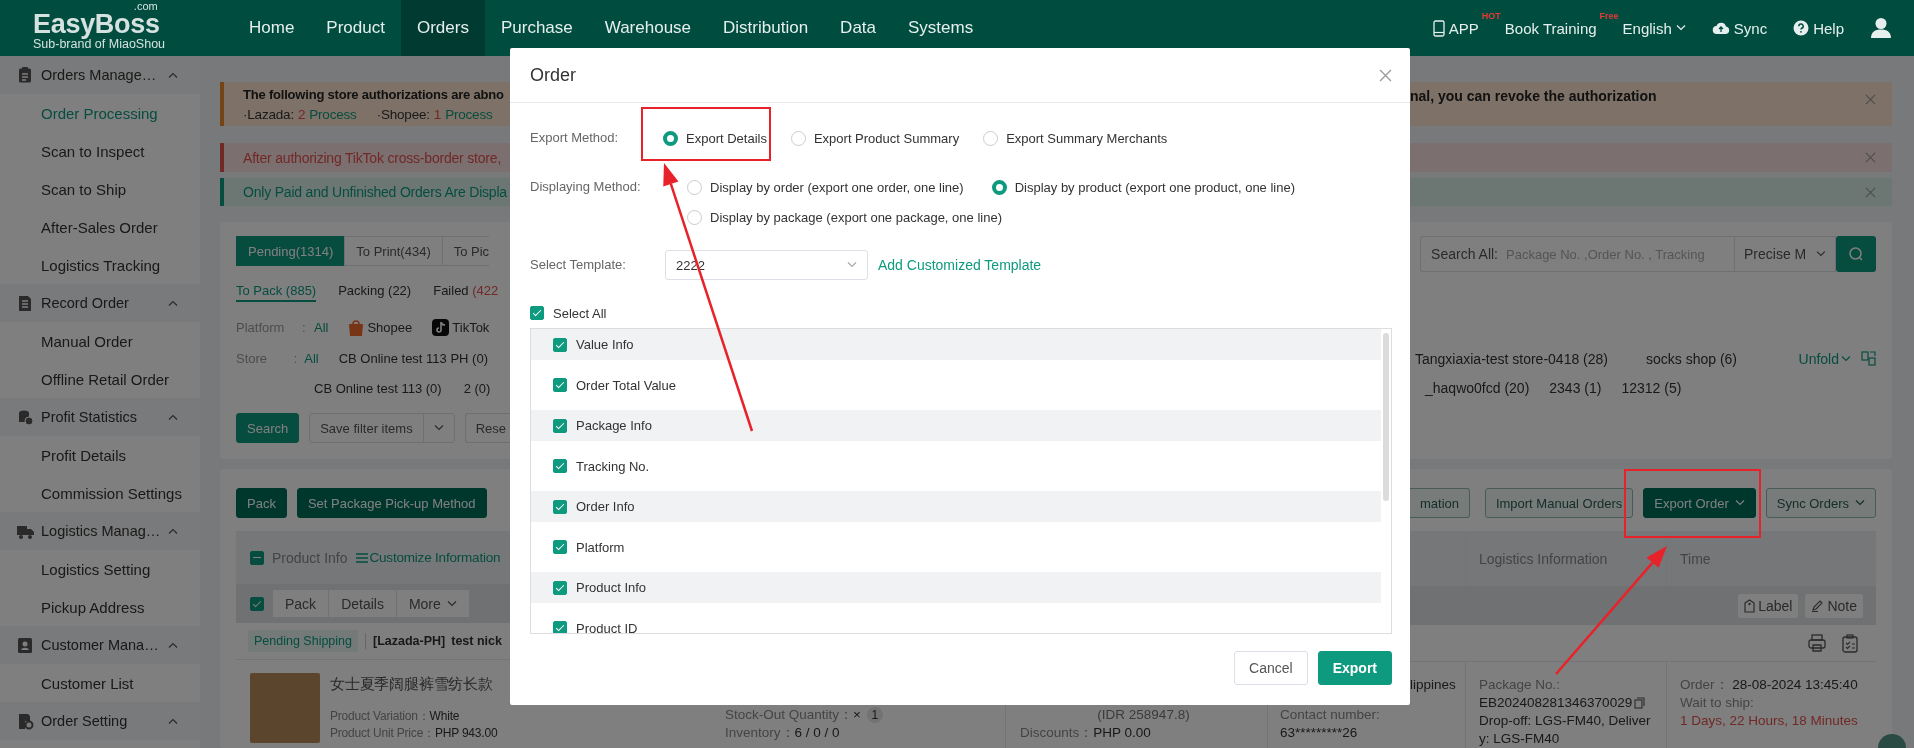  Describe the element at coordinates (626, 385) in the screenshot. I see `checkbox-label: Order Total Value` at that location.